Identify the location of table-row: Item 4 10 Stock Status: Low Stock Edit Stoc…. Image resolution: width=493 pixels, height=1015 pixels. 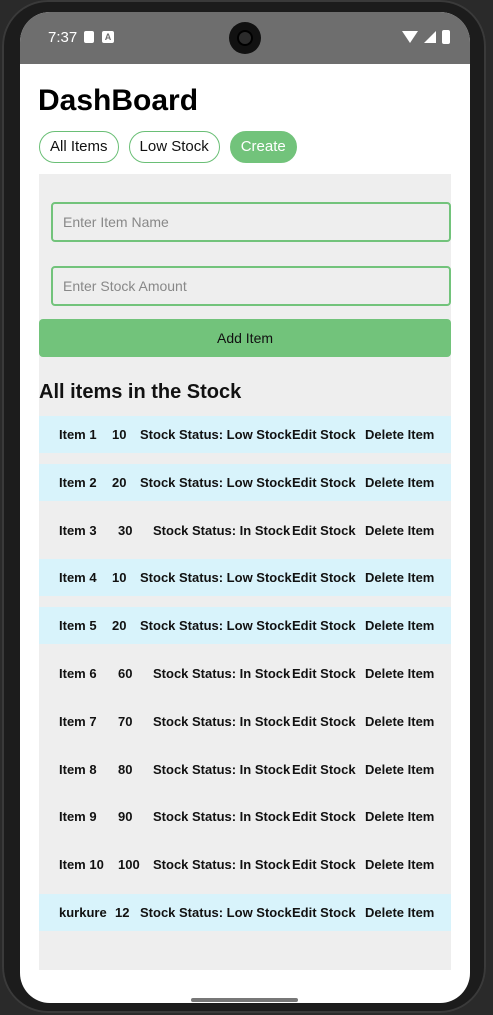
(245, 578).